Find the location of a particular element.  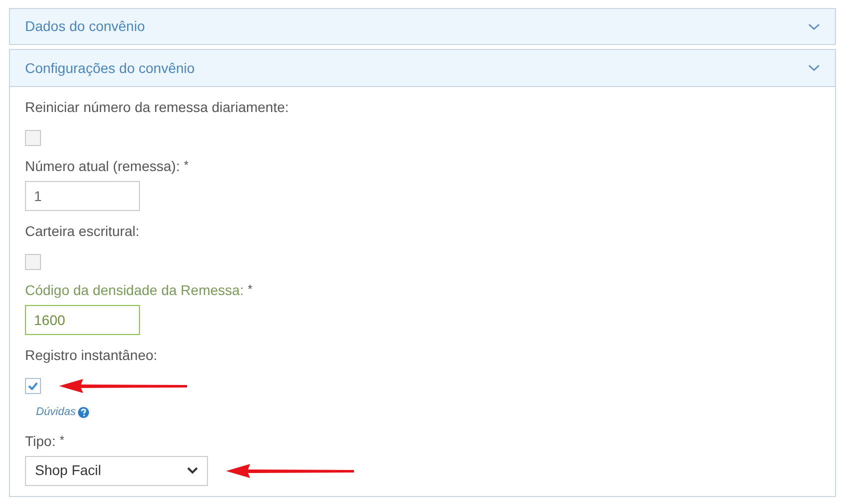

field-label: Registro instantâneo: is located at coordinates (91, 355).